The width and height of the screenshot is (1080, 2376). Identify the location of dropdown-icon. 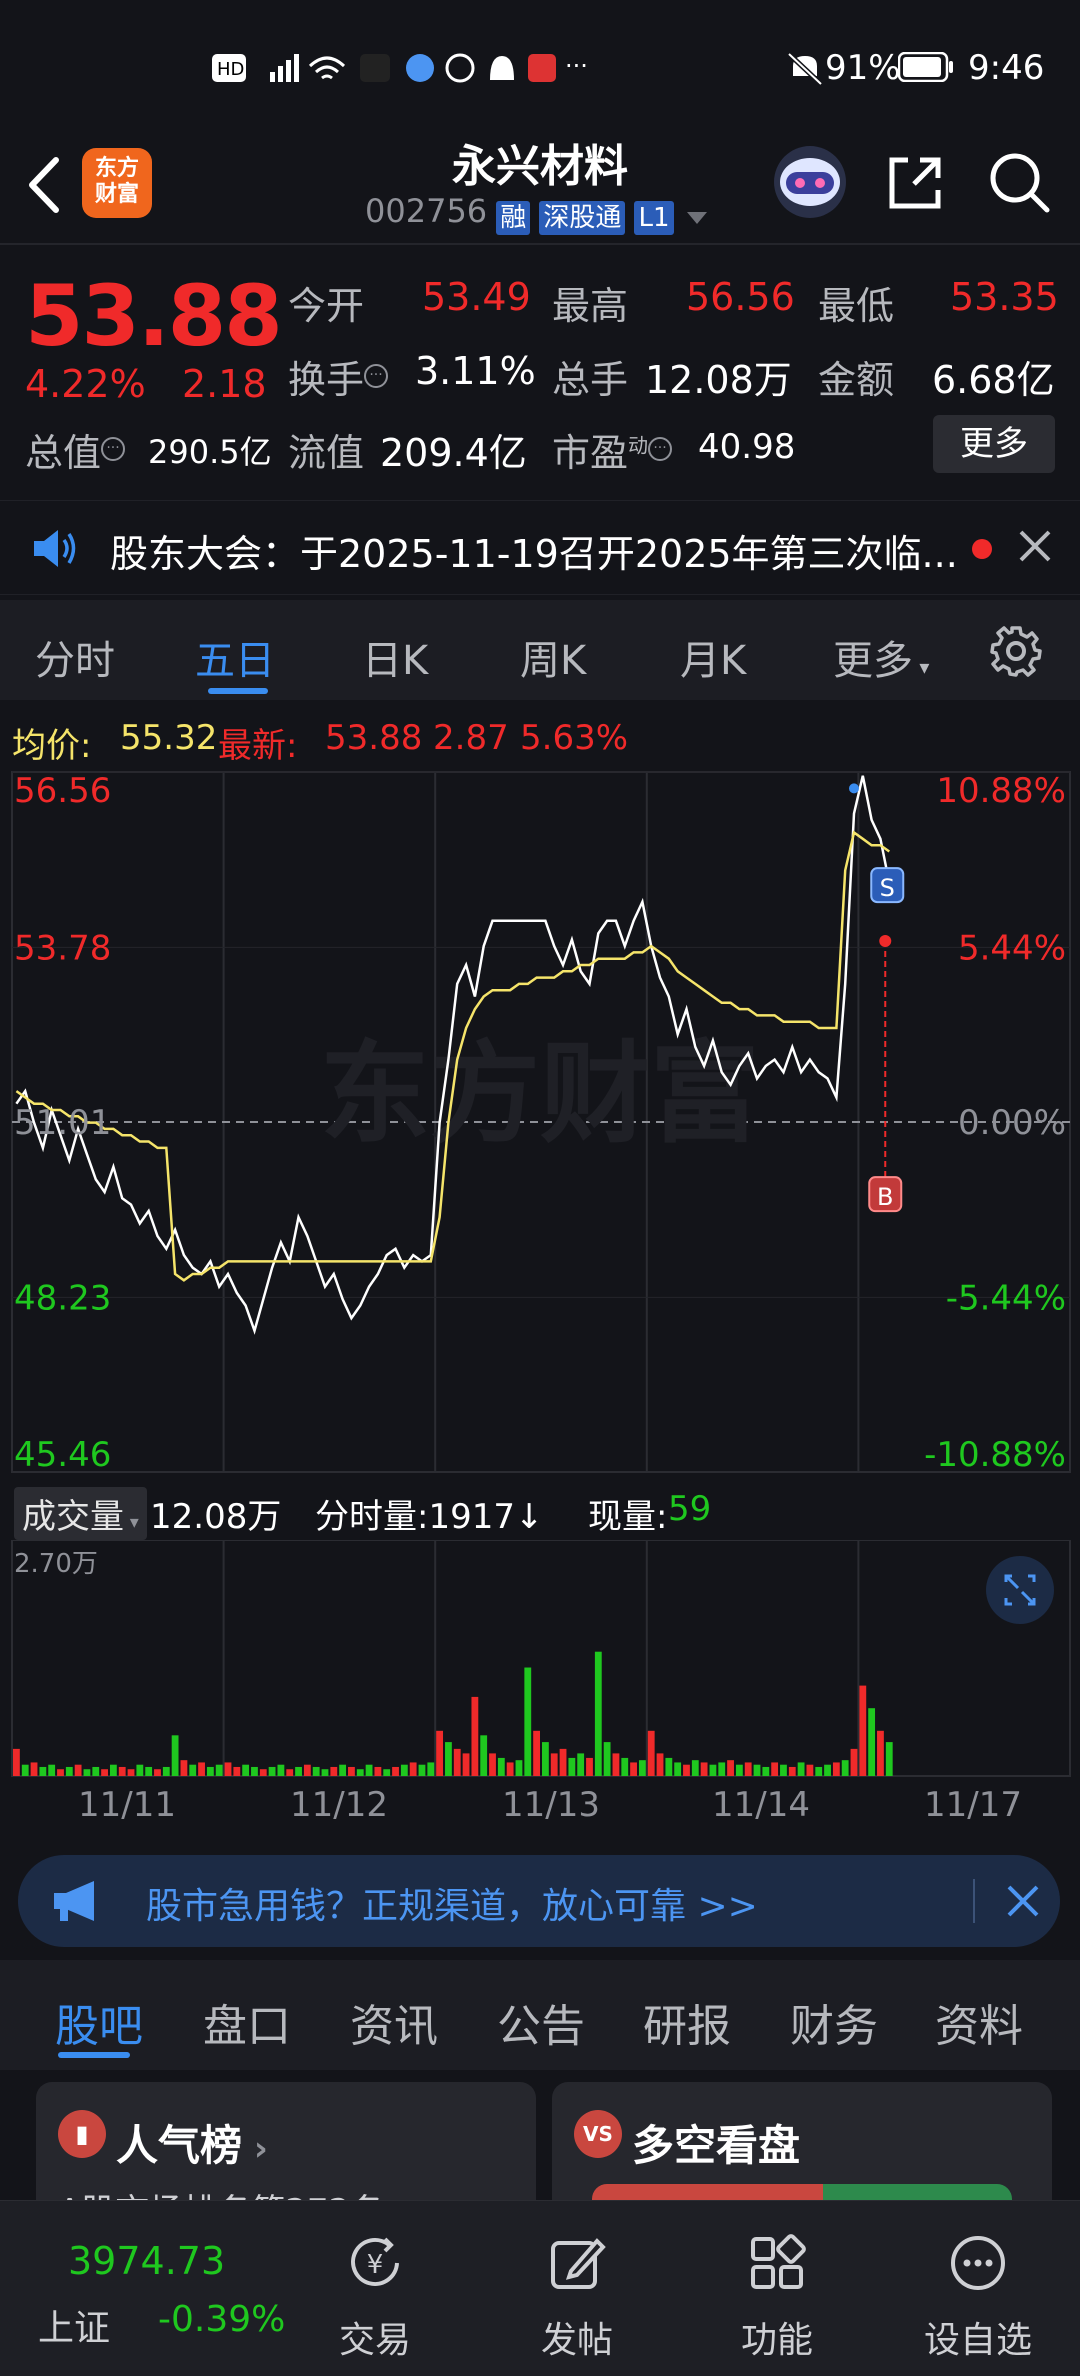
(696, 217).